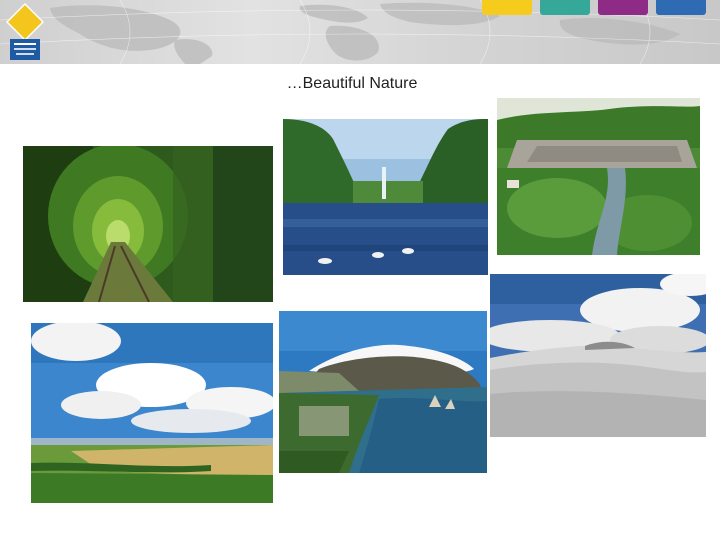  What do you see at coordinates (623, 7) in the screenshot?
I see `color-tab-purple` at bounding box center [623, 7].